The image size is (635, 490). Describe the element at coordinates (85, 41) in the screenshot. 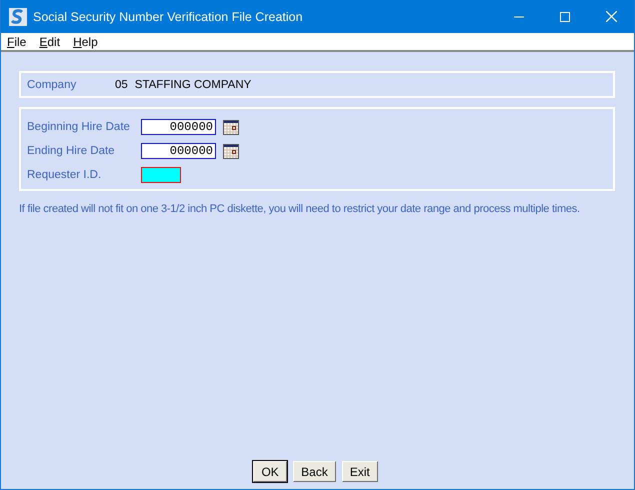

I see `menu-item: Help` at that location.